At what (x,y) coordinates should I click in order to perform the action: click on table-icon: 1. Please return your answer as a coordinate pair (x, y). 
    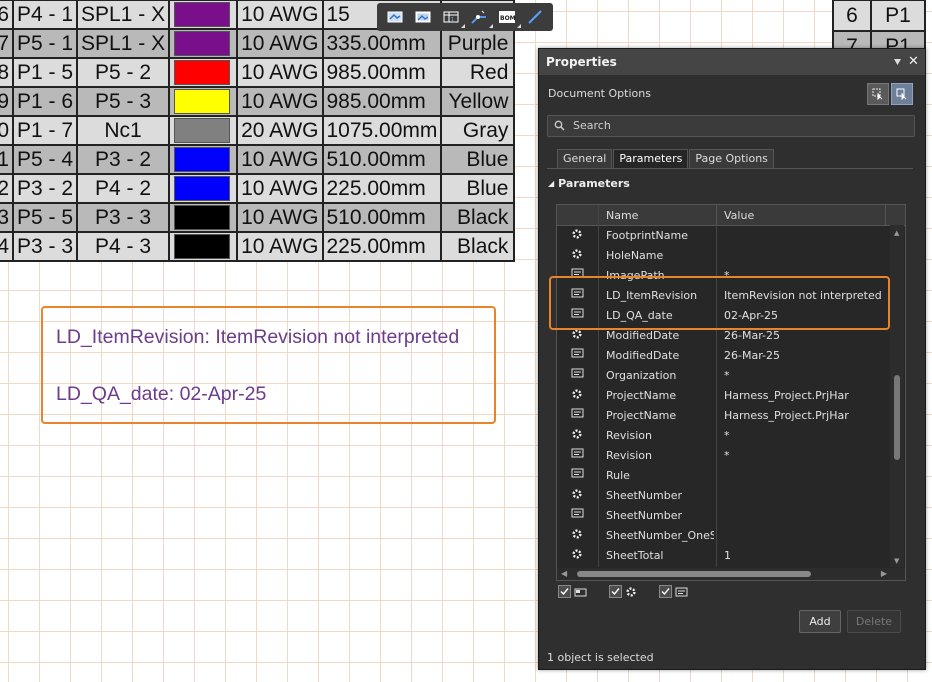
    Looking at the image, I should click on (452, 17).